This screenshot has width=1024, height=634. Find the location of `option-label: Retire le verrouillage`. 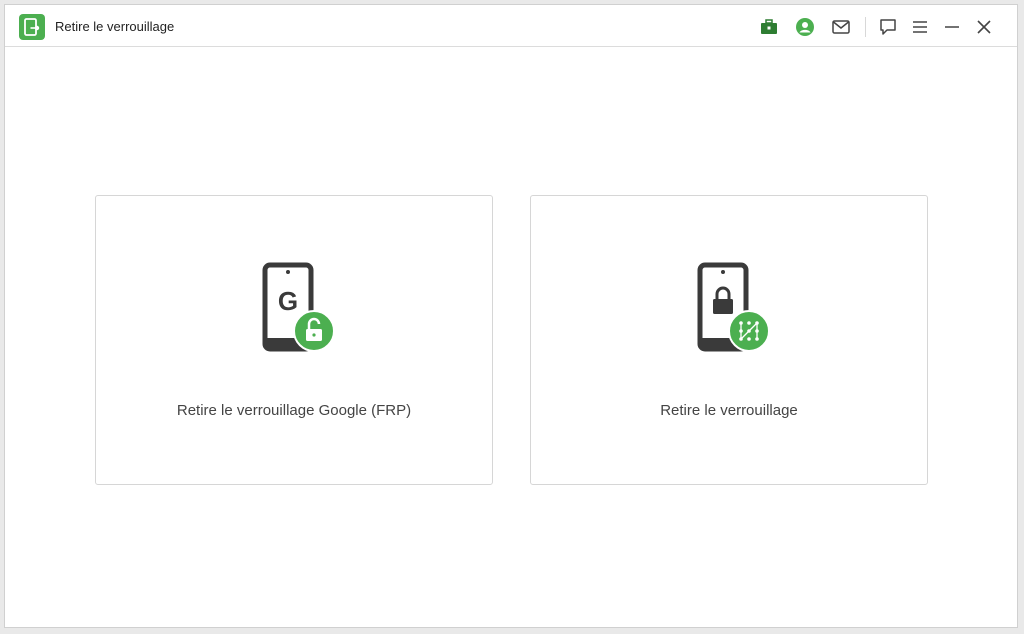

option-label: Retire le verrouillage is located at coordinates (729, 410).